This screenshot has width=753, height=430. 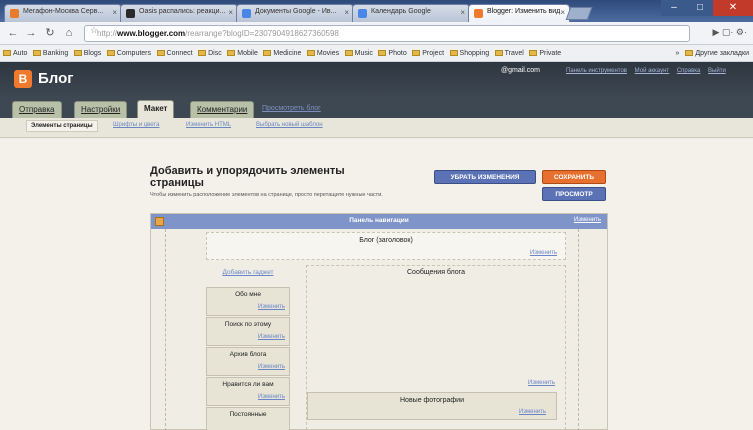 What do you see at coordinates (136, 125) in the screenshot?
I see `subtab-fonts-colors: Шрифты и цвета` at bounding box center [136, 125].